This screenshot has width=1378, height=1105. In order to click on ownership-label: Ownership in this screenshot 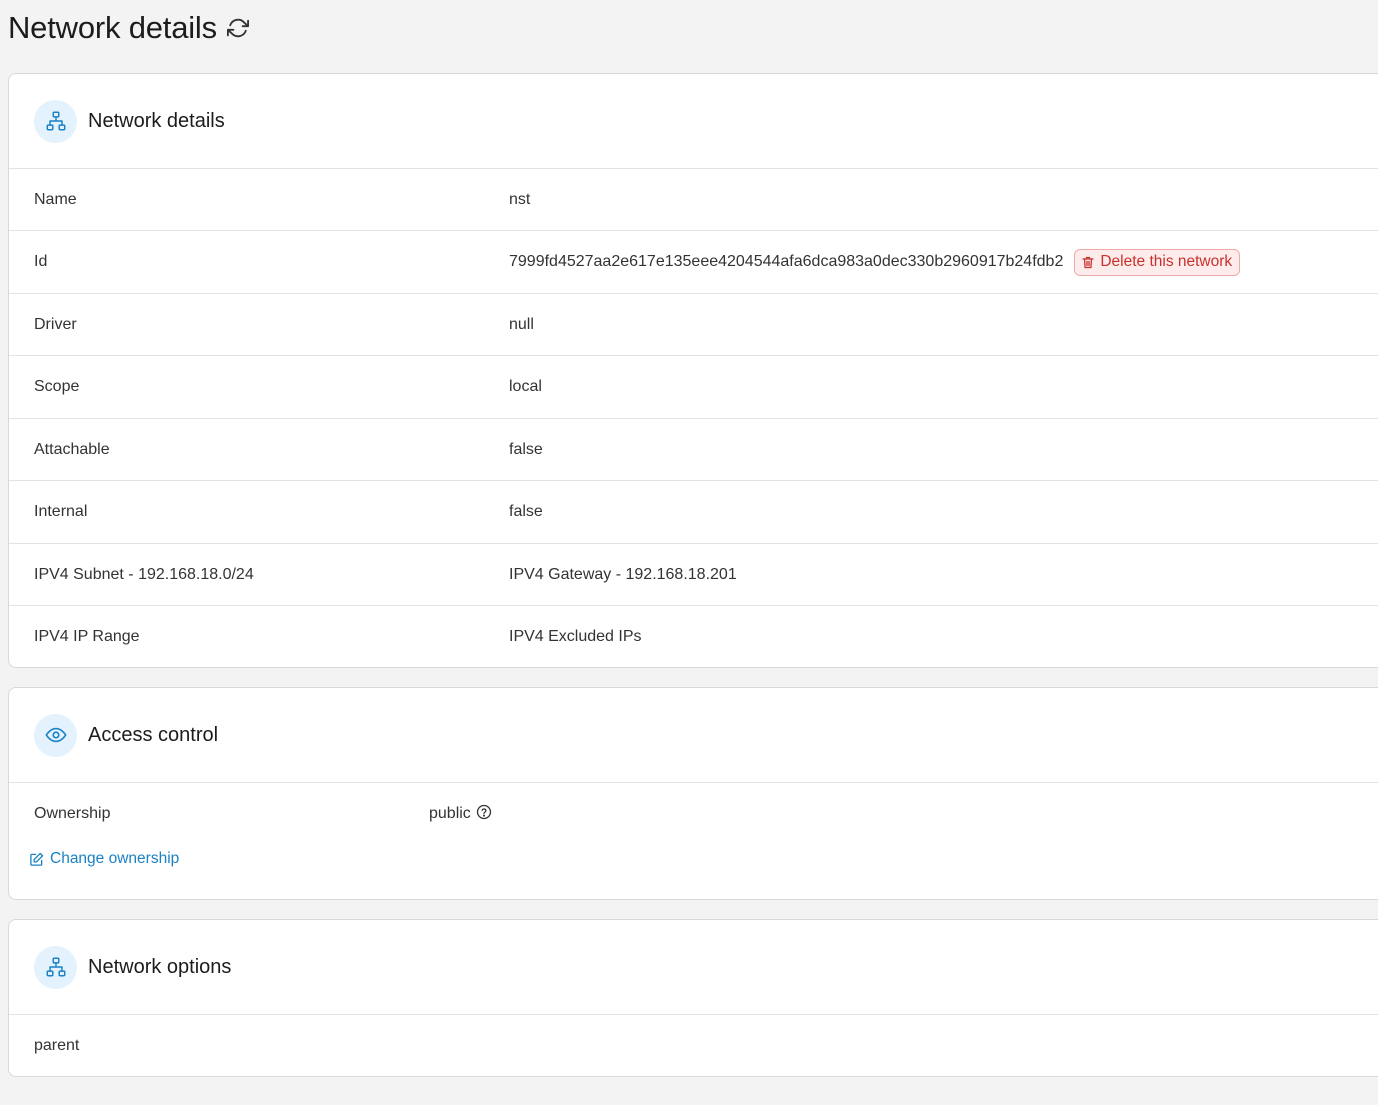, I will do `click(72, 813)`.